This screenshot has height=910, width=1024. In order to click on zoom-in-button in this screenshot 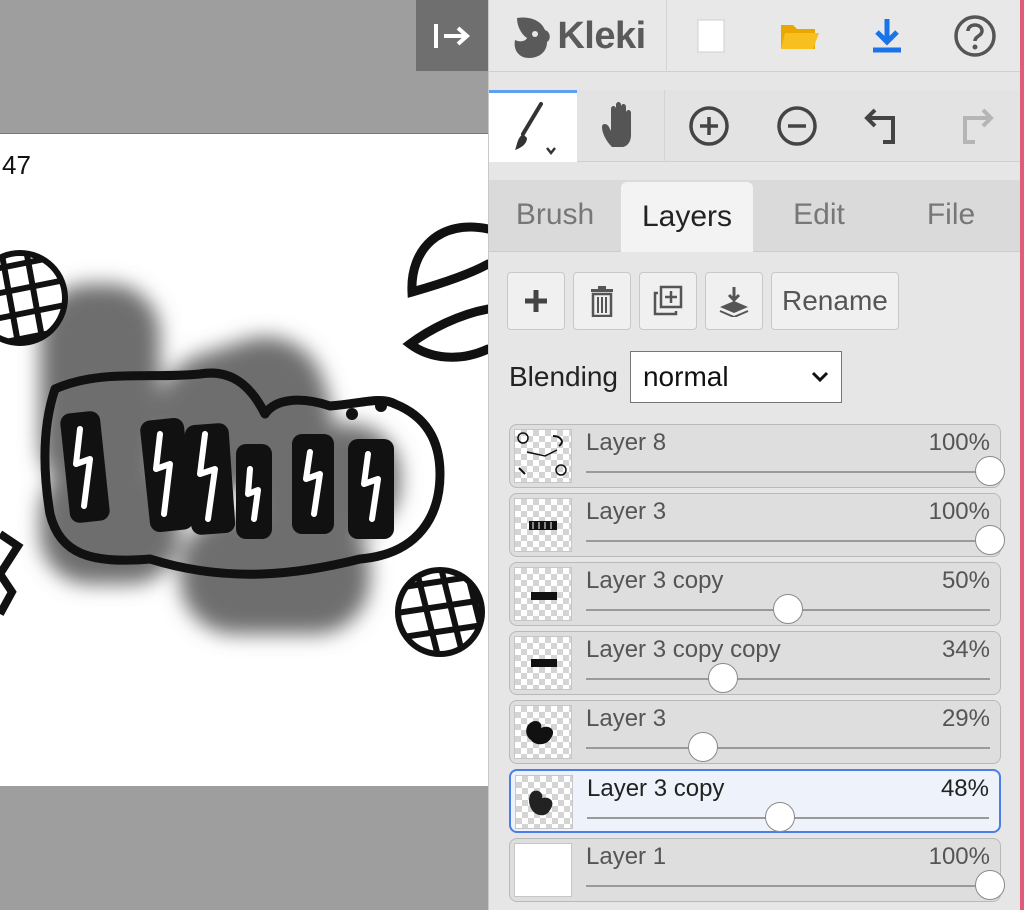, I will do `click(709, 126)`.